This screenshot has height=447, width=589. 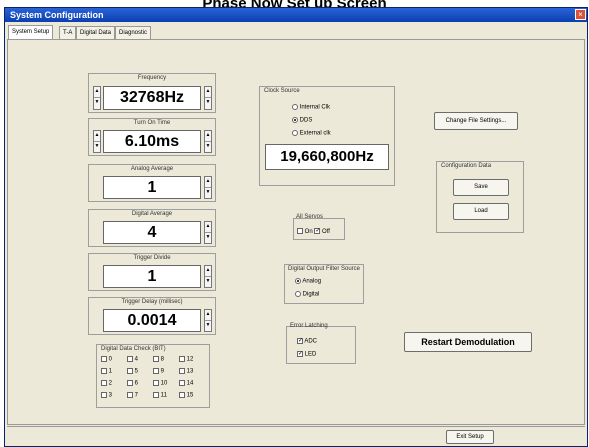 I want to click on tab-system-setup: System Setup, so click(x=31, y=32).